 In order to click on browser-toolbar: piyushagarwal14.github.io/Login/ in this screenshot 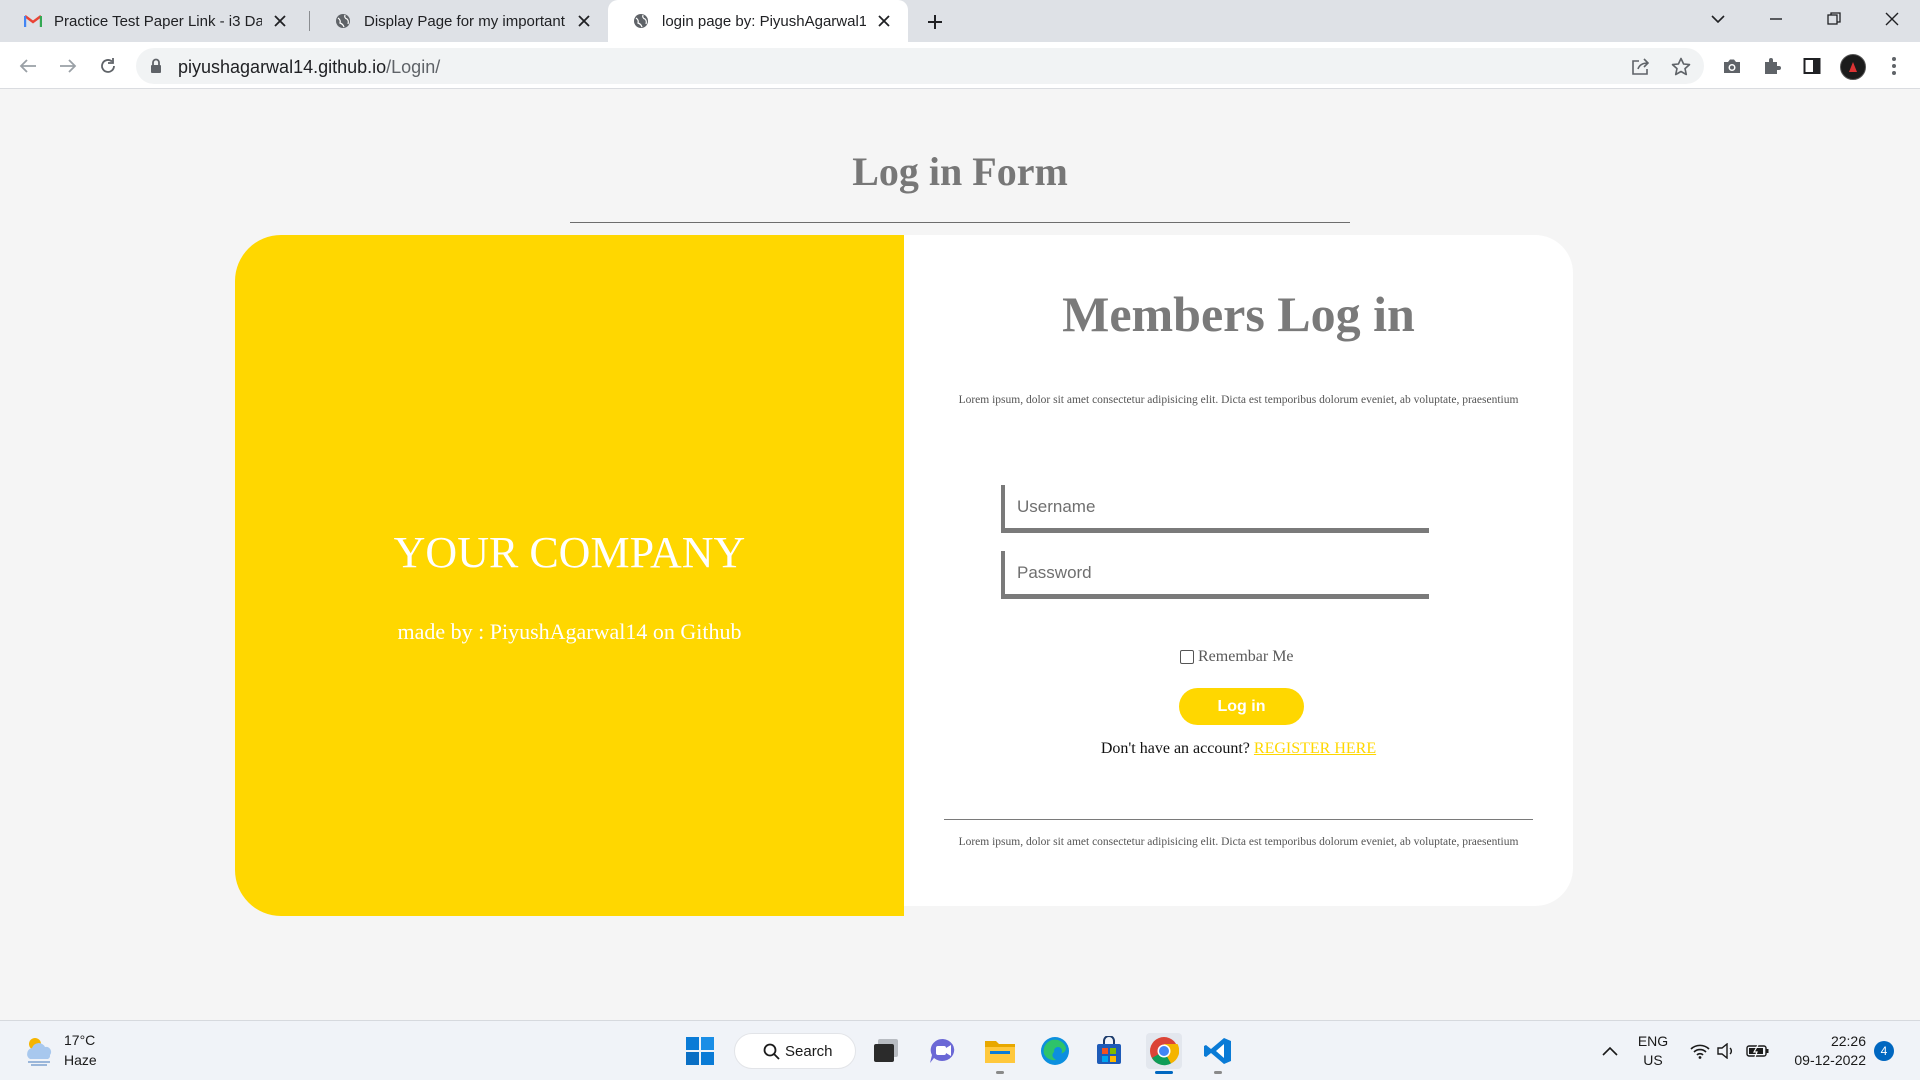, I will do `click(960, 65)`.